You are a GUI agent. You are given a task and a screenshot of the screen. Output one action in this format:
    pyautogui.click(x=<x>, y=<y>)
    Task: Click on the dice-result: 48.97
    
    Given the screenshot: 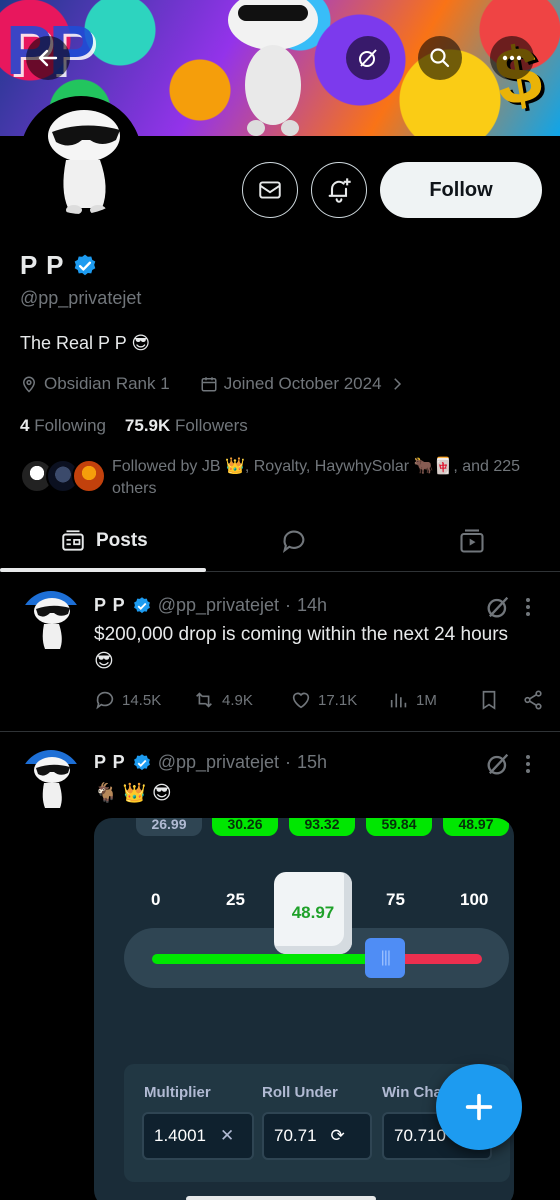 What is the action you would take?
    pyautogui.click(x=313, y=913)
    